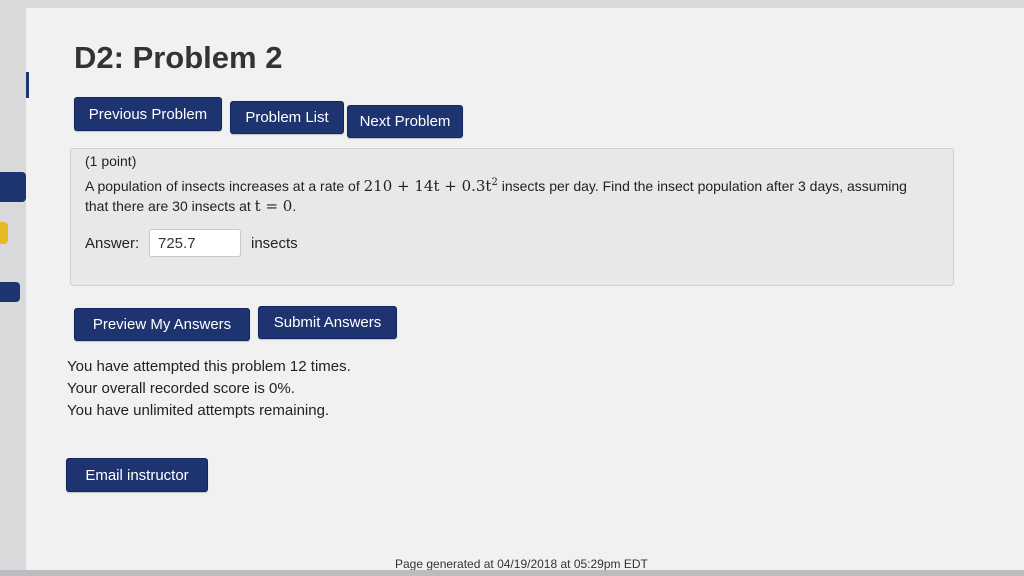 The height and width of the screenshot is (576, 1024). What do you see at coordinates (405, 121) in the screenshot?
I see `next-problem-button: Next Problem` at bounding box center [405, 121].